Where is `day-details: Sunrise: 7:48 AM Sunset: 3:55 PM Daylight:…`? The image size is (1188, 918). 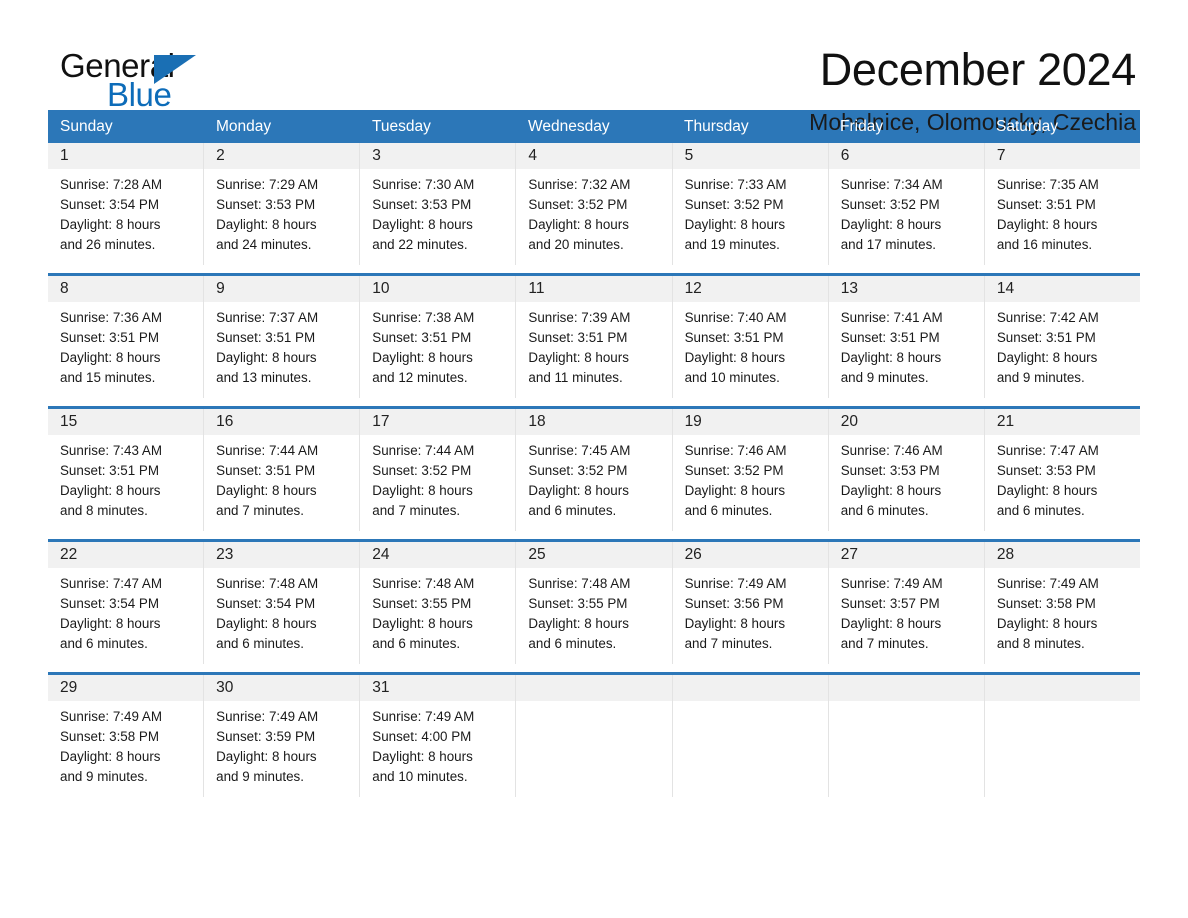
day-details: Sunrise: 7:48 AM Sunset: 3:55 PM Daylight:… is located at coordinates (437, 616).